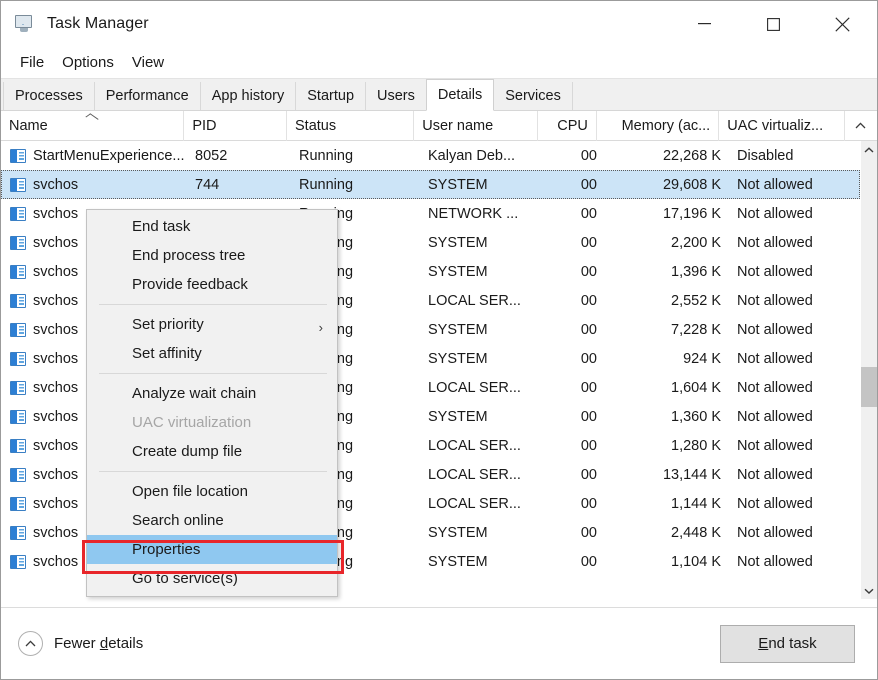 The height and width of the screenshot is (680, 878). I want to click on tab-app-history: App history, so click(248, 96).